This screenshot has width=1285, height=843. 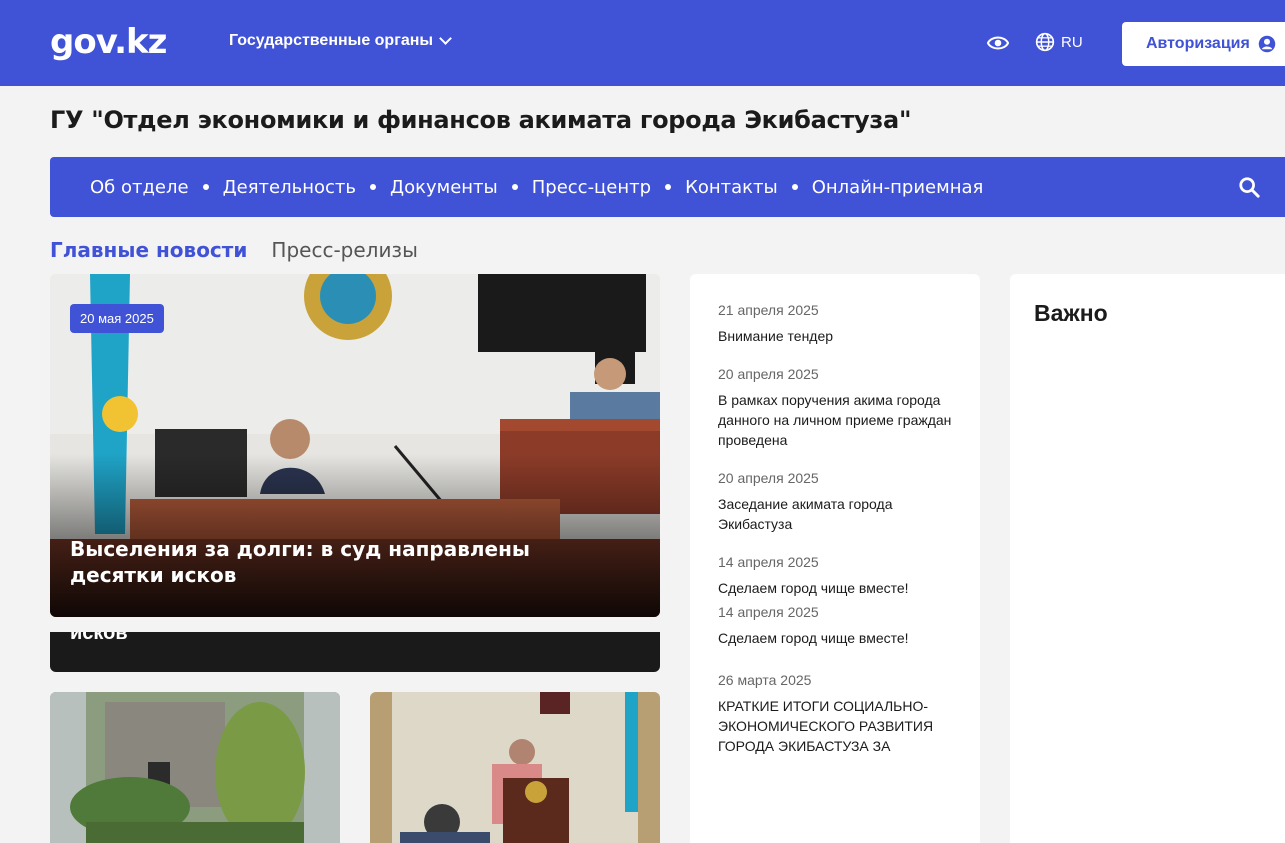 What do you see at coordinates (289, 187) in the screenshot?
I see `nav-item-activity: Деятельность` at bounding box center [289, 187].